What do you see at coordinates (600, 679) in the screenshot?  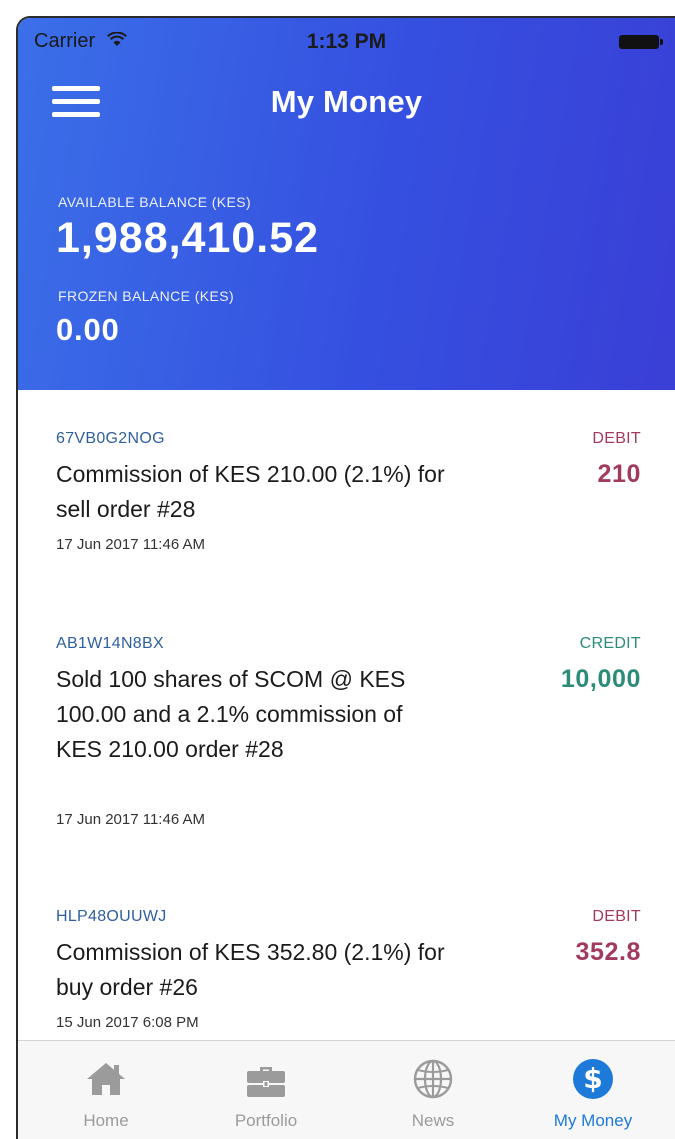 I see `transaction-amount: 10,000` at bounding box center [600, 679].